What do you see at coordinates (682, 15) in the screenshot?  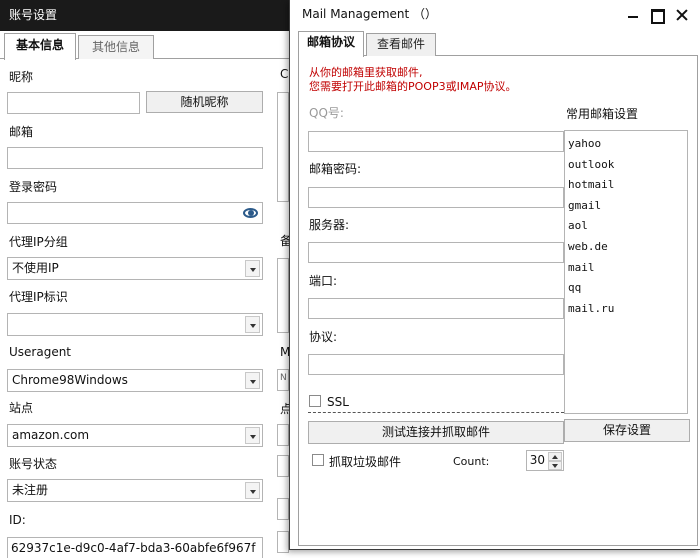 I see `close-icon` at bounding box center [682, 15].